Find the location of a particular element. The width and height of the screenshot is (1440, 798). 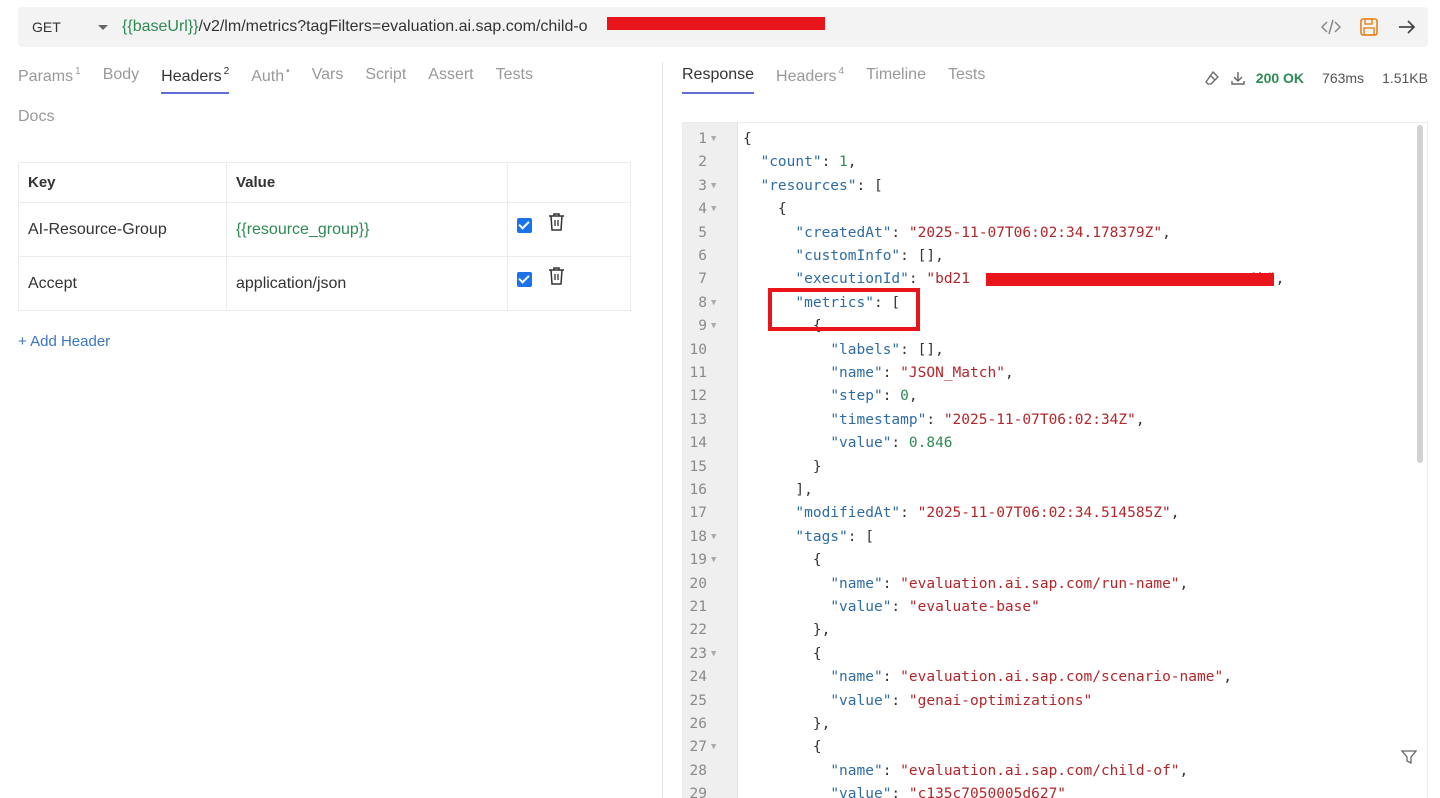

url-variable: {{baseUrl}} is located at coordinates (160, 26).